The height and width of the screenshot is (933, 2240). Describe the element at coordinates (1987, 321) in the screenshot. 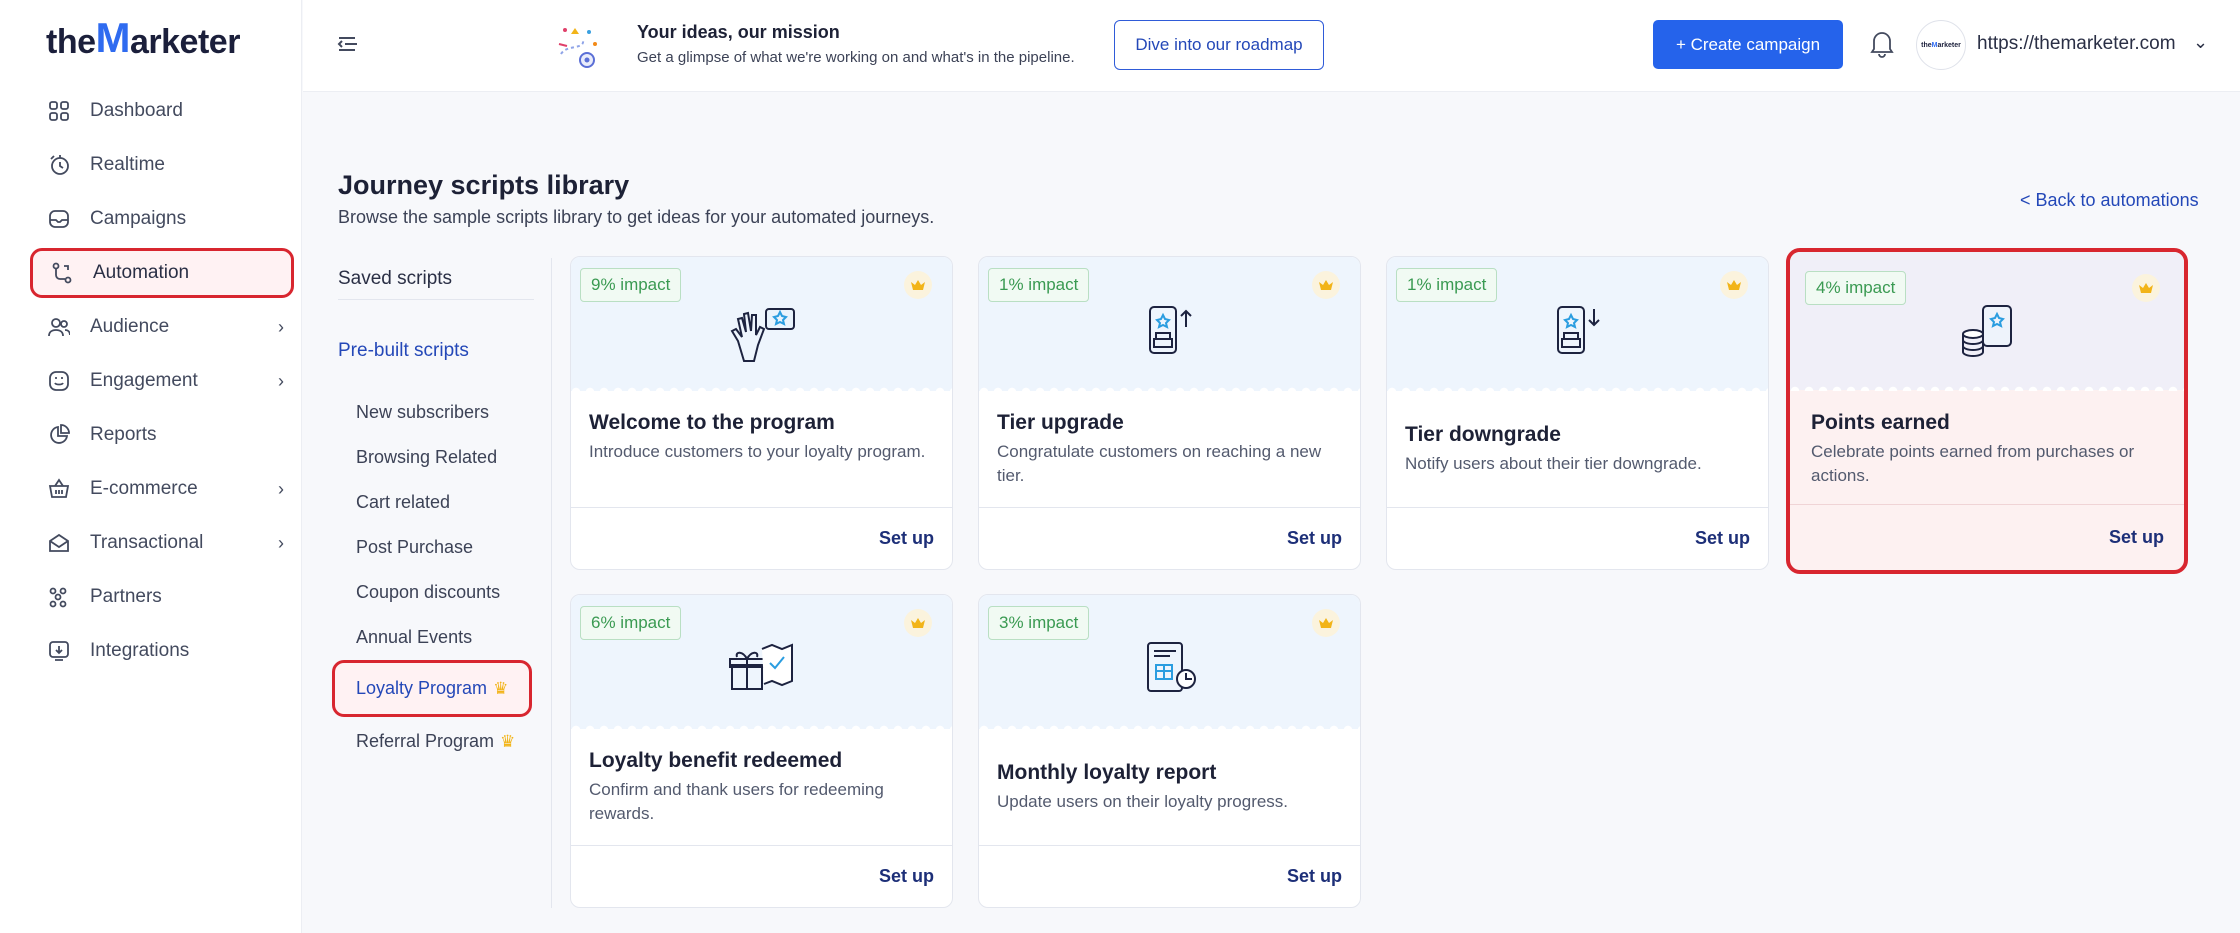

I see `card-header: 4% impact` at that location.